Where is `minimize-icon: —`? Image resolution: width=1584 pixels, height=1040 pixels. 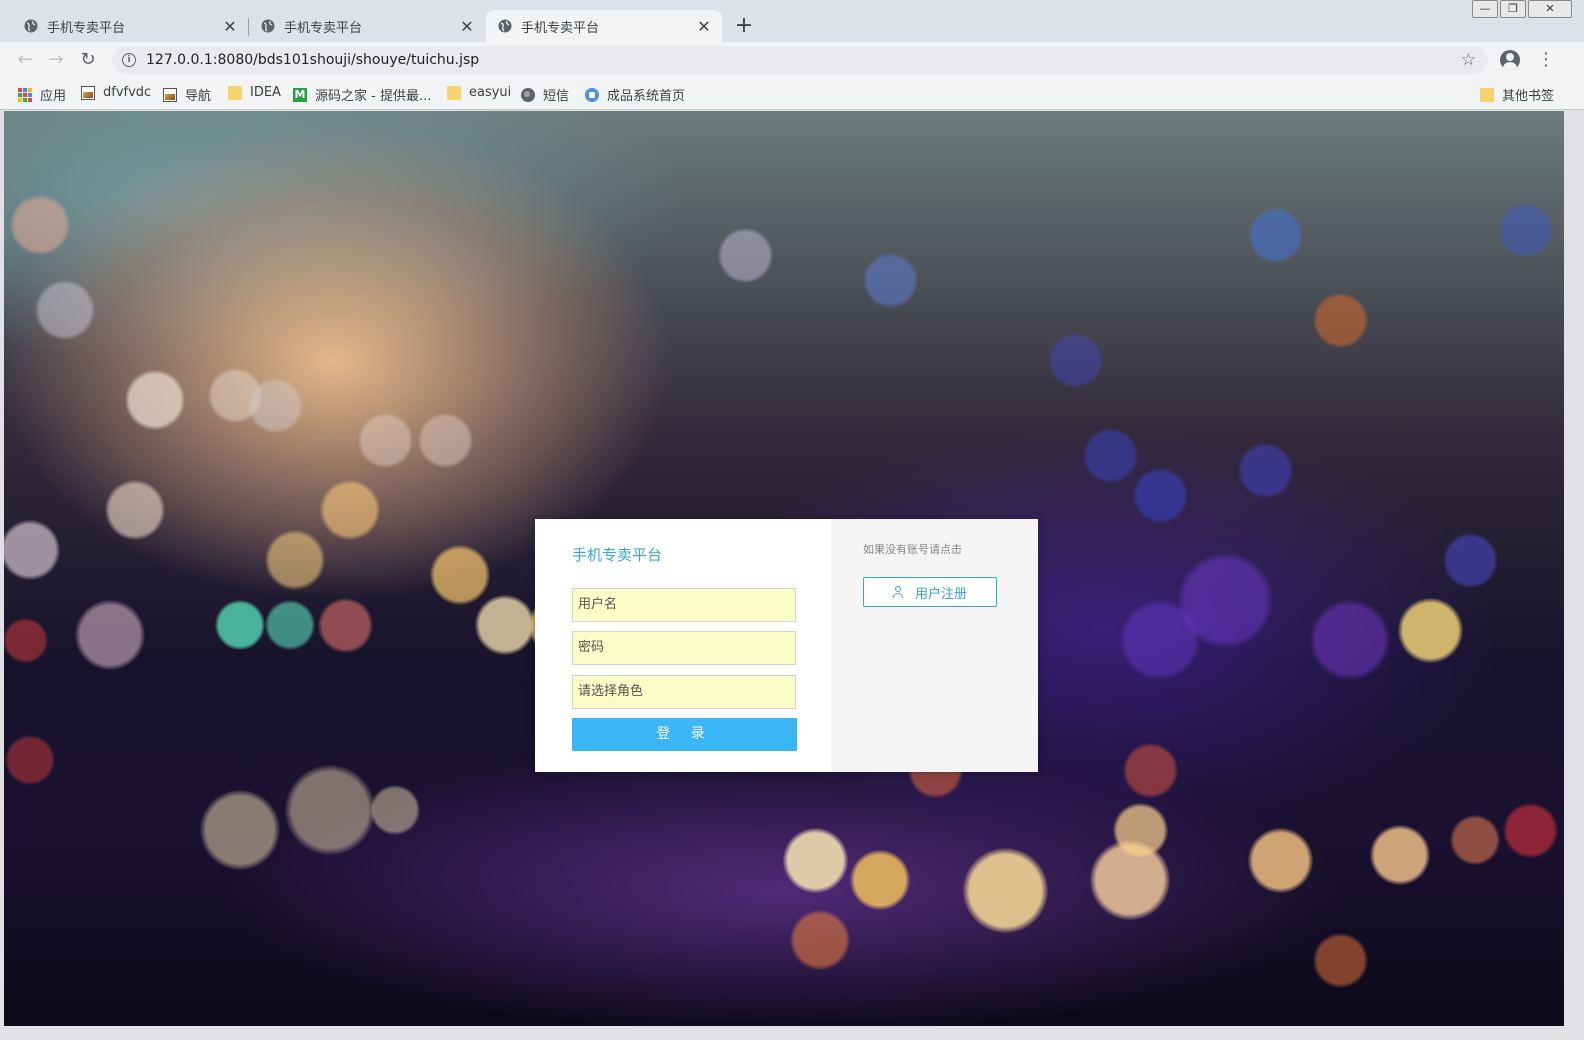 minimize-icon: — is located at coordinates (1485, 9).